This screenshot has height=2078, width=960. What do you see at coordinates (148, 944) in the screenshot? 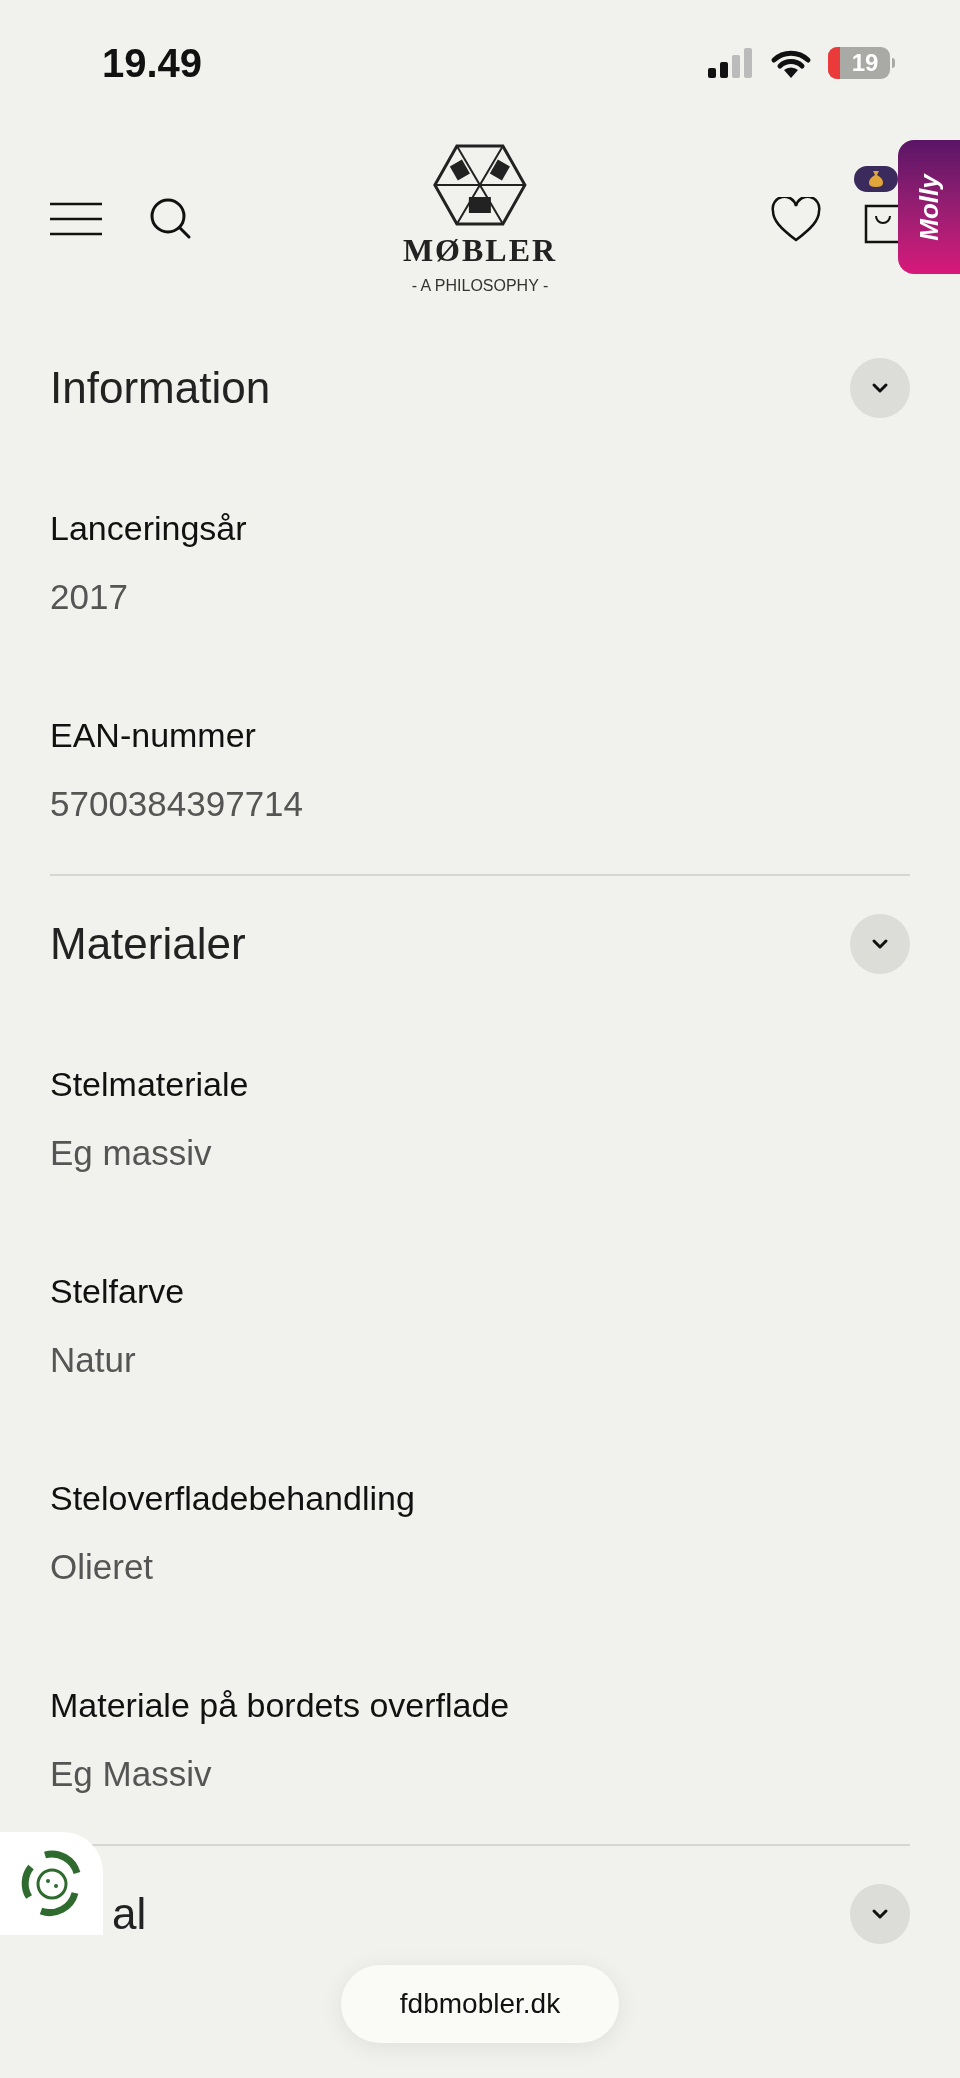
I see `section-title: Materialer` at bounding box center [148, 944].